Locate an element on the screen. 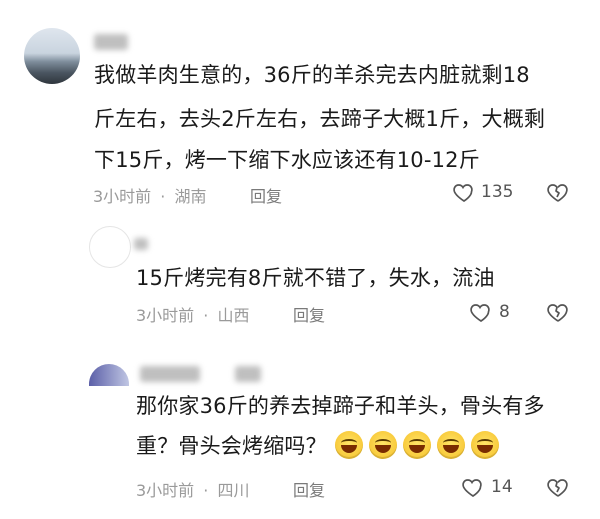 Image resolution: width=600 pixels, height=519 pixels. comment-text-line: 斤左右，去头2斤左右，去蹄子大概1斤，大概剩 is located at coordinates (320, 119).